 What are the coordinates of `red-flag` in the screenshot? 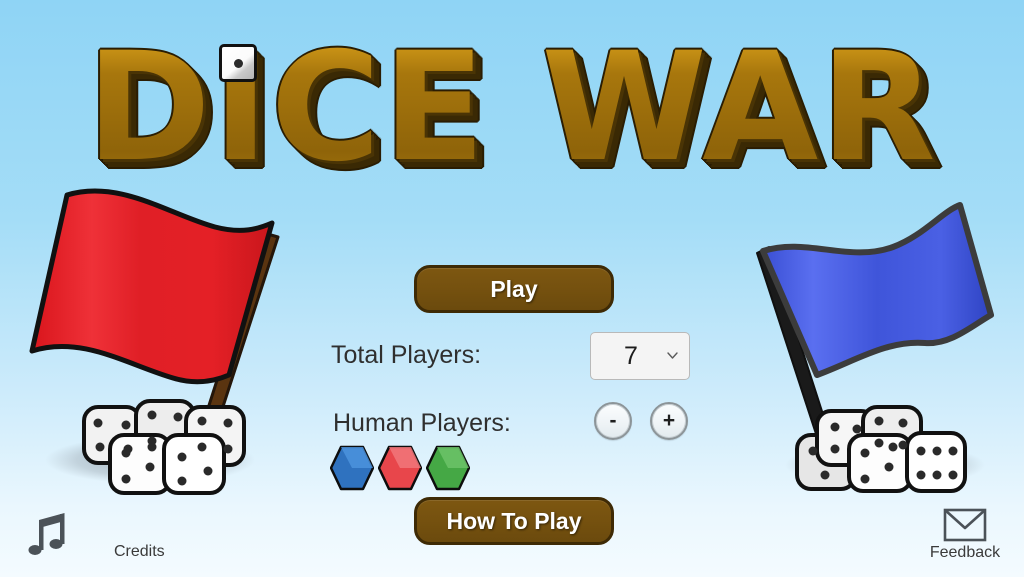 It's located at (150, 340).